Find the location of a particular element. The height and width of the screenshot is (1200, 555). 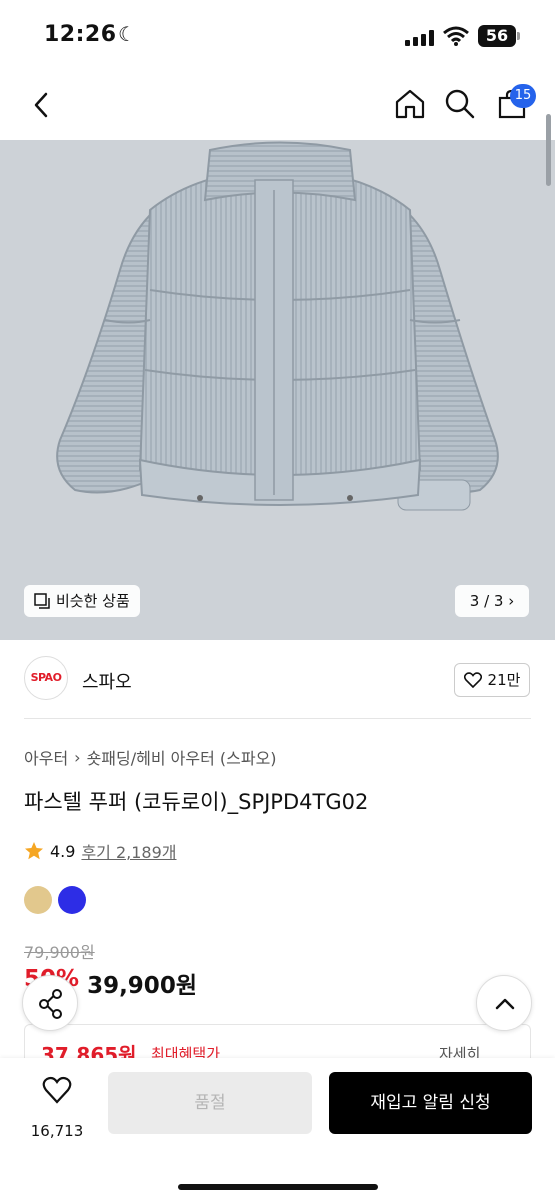

rating-row: 4.9 후기 2,189개 is located at coordinates (100, 851).